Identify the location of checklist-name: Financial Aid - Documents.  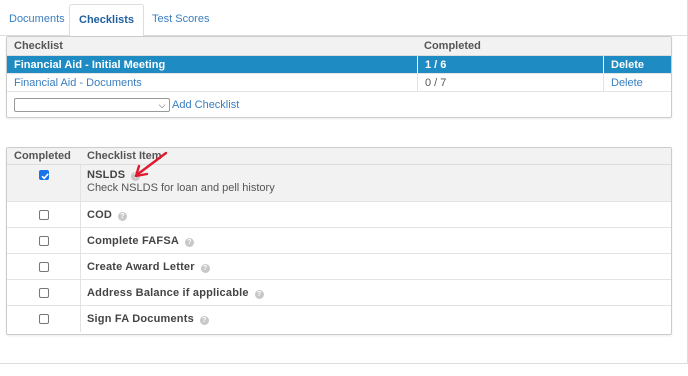
(212, 82).